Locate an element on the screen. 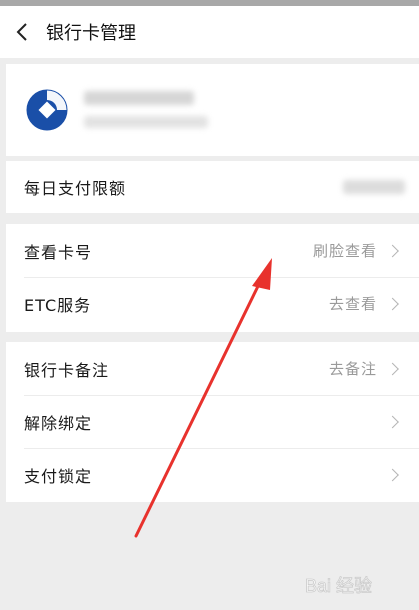 Image resolution: width=419 pixels, height=610 pixels. card-note-row: 银行卡备注 去备注 is located at coordinates (212, 368).